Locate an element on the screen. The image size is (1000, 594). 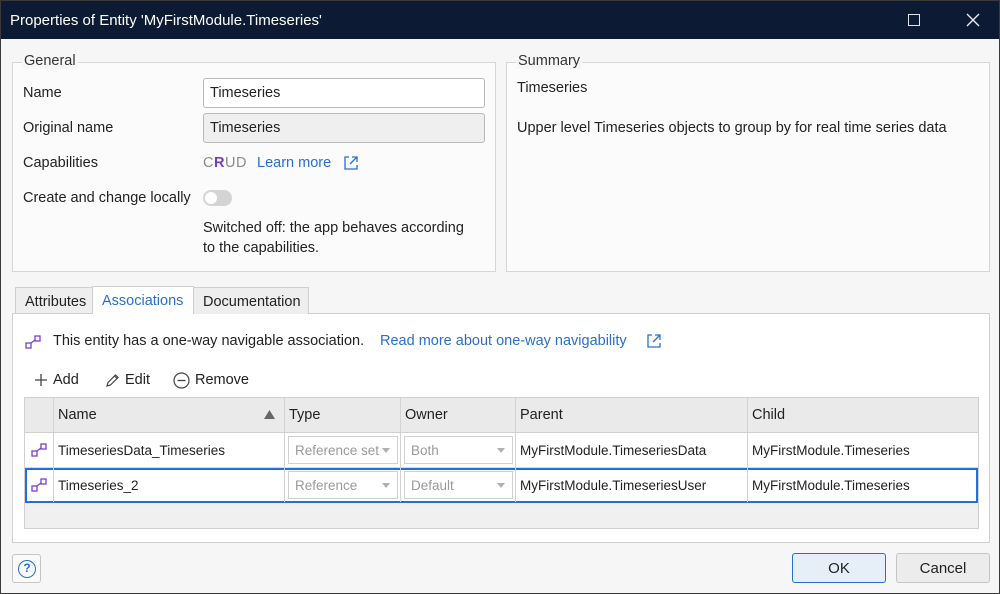
toggle-knob is located at coordinates (211, 198).